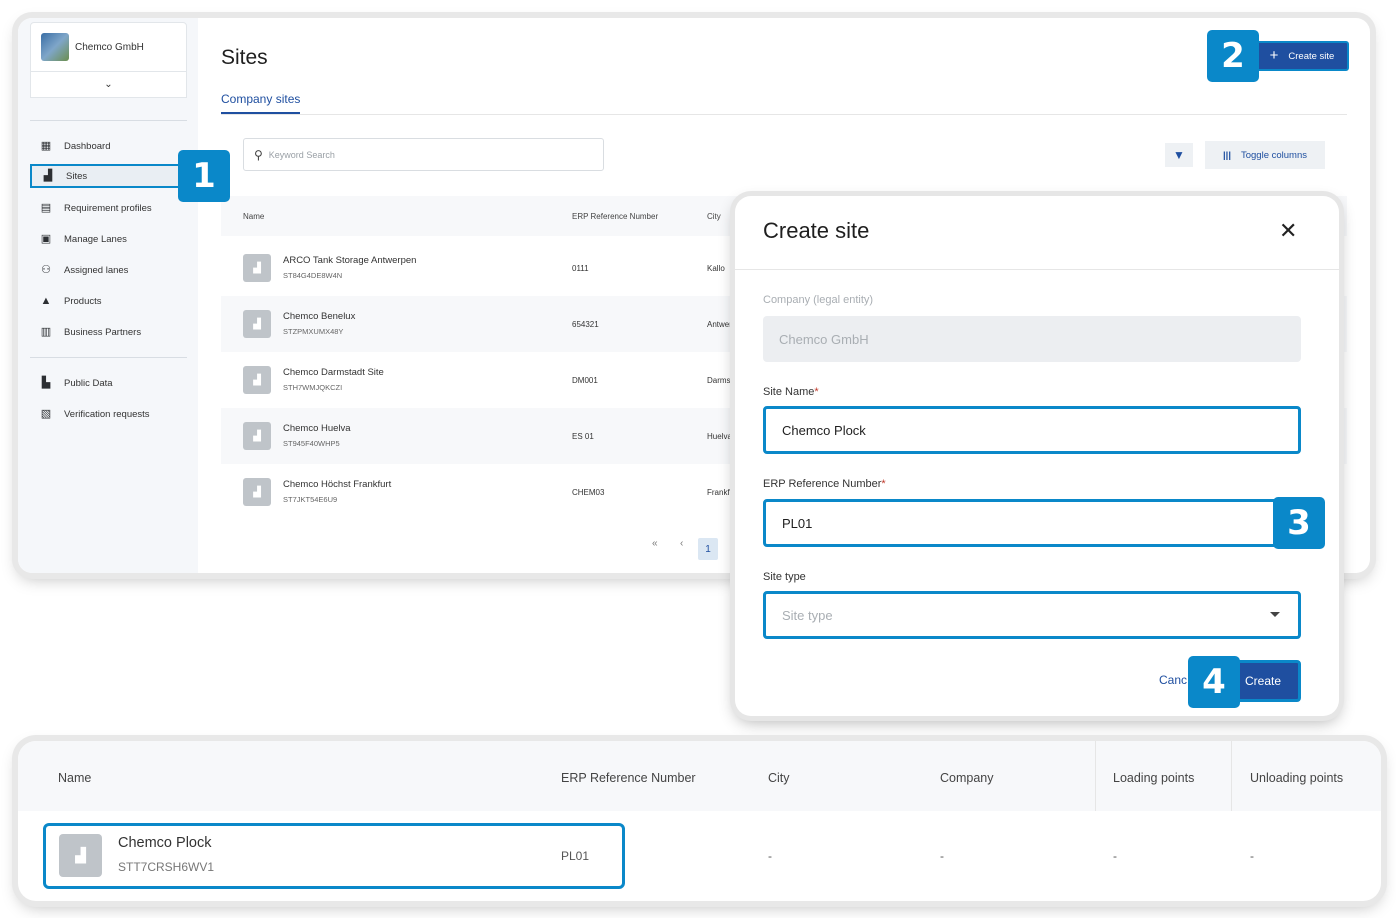 This screenshot has height=918, width=1396. Describe the element at coordinates (1032, 339) in the screenshot. I see `company-field: Chemco GmbH` at that location.